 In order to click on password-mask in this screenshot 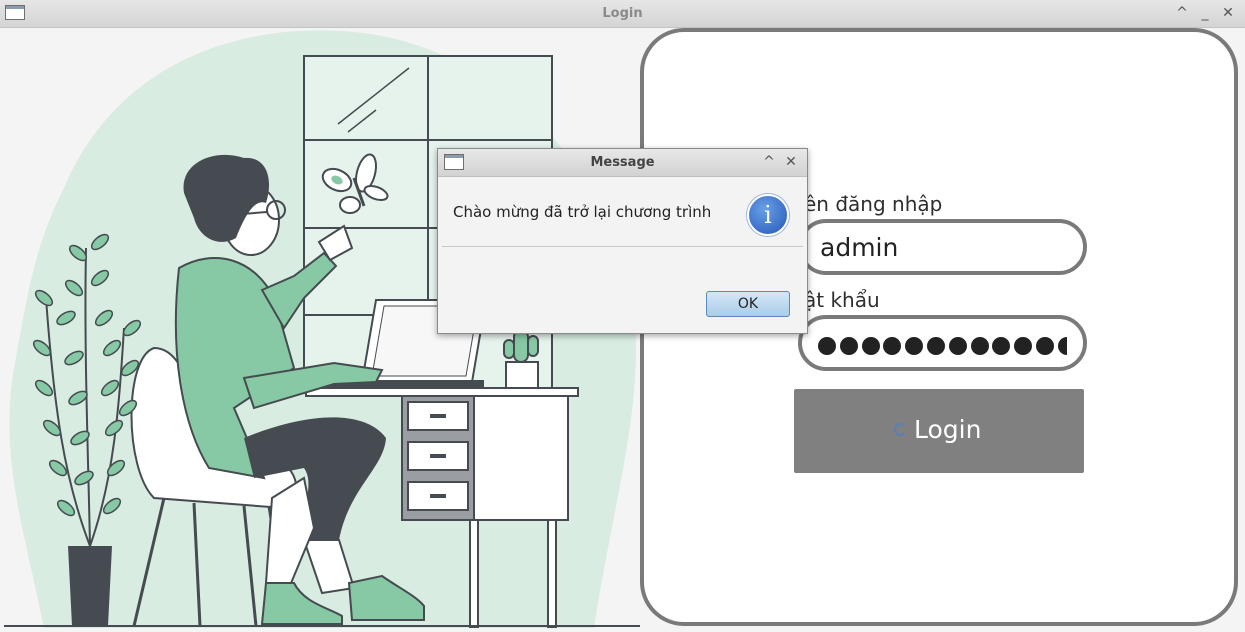, I will do `click(942, 346)`.